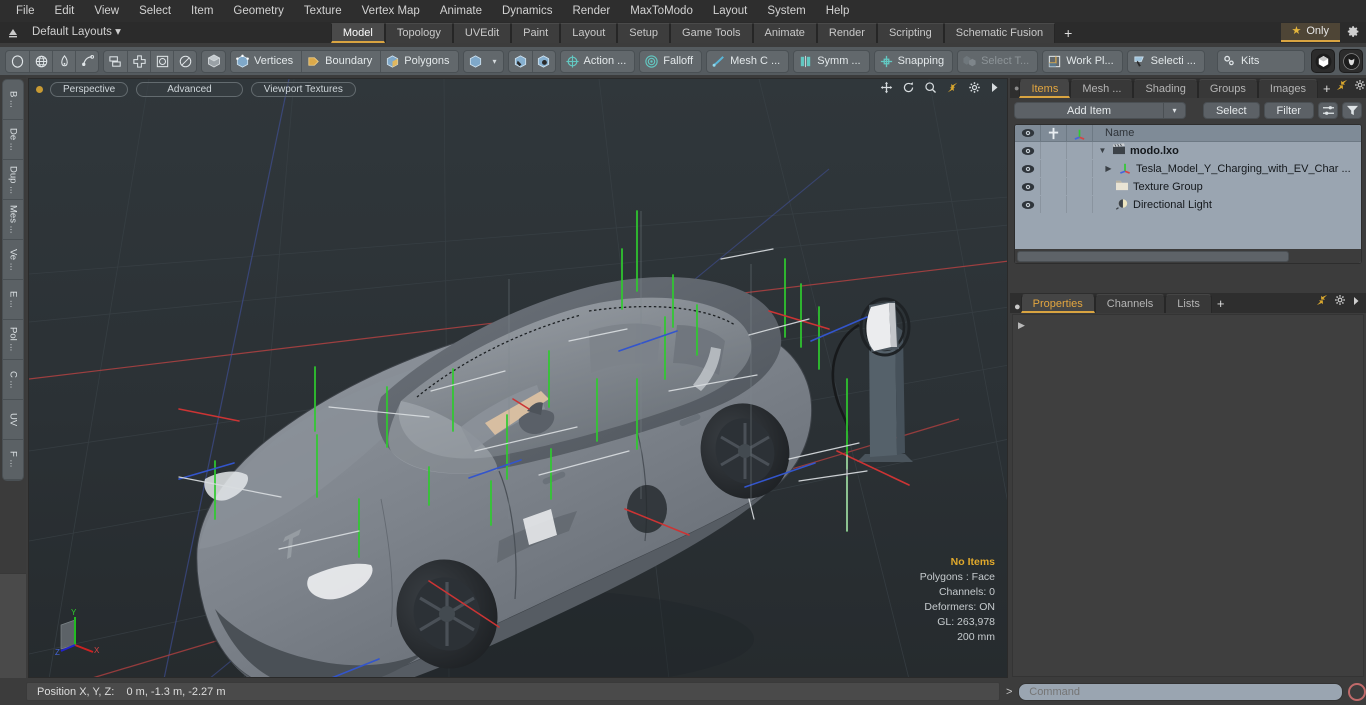 The image size is (1366, 705). Describe the element at coordinates (266, 61) in the screenshot. I see `selection-mode-vertices: Vertices` at that location.